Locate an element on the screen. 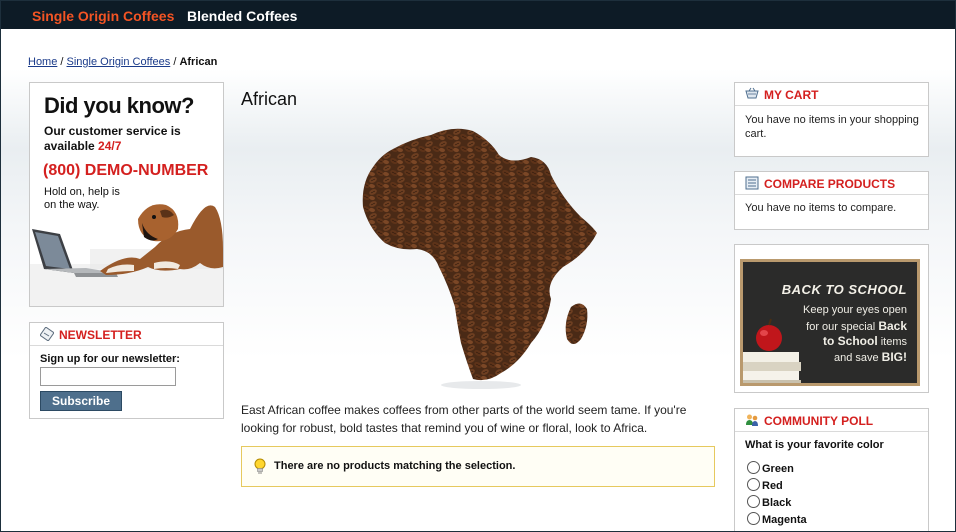 Image resolution: width=956 pixels, height=532 pixels. newsletter-title: NEWSLETTER is located at coordinates (100, 335).